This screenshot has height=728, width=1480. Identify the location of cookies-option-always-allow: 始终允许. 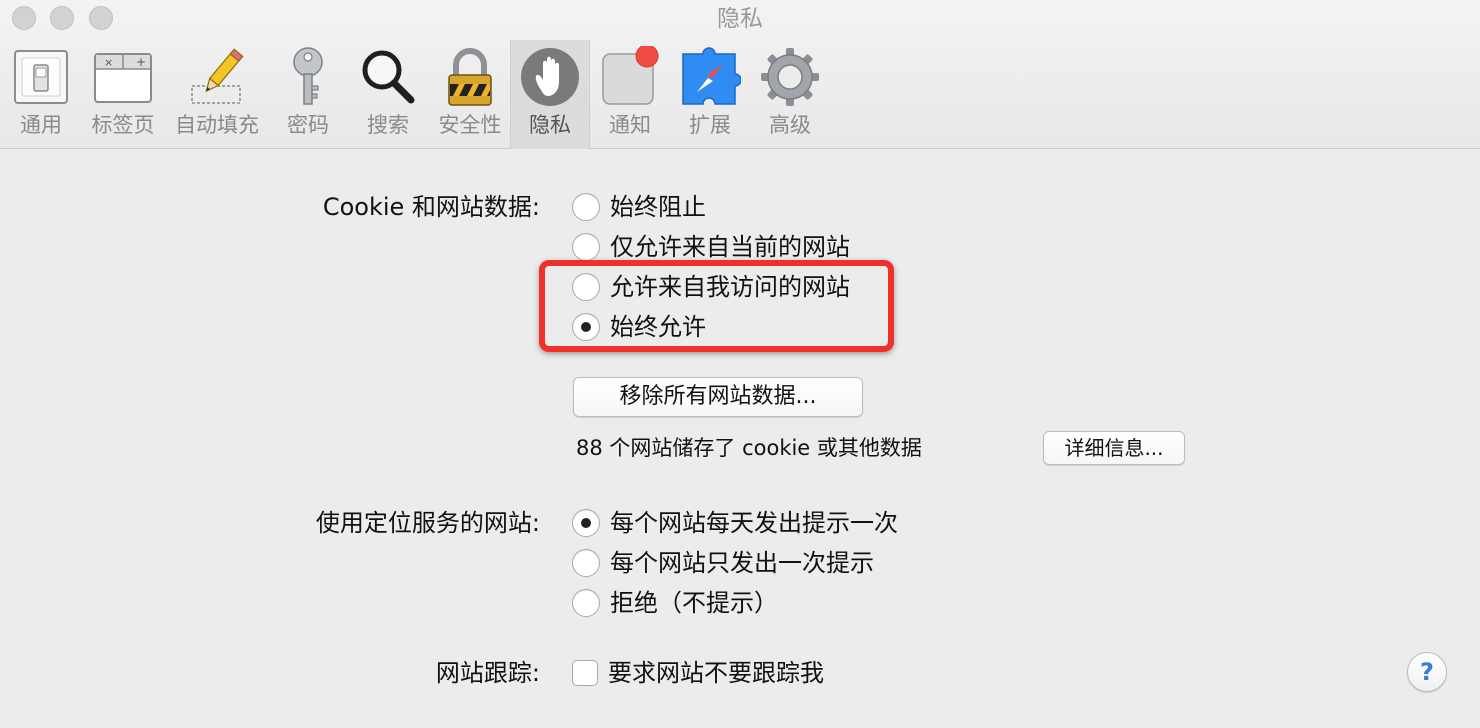
(639, 327).